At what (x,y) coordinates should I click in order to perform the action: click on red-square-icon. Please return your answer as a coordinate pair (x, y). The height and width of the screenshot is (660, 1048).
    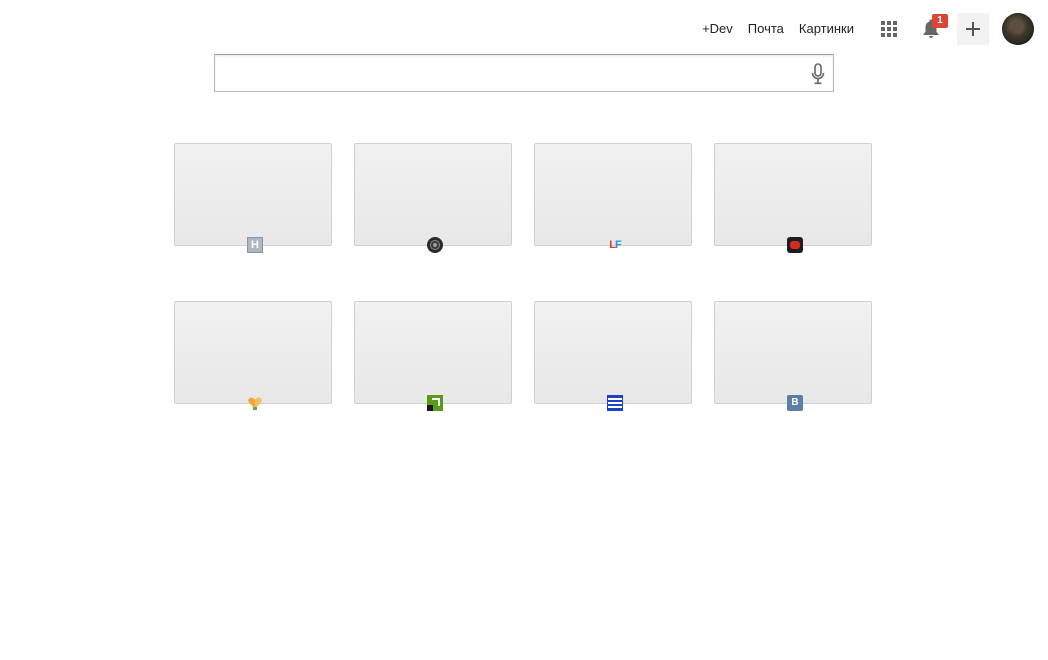
    Looking at the image, I should click on (795, 245).